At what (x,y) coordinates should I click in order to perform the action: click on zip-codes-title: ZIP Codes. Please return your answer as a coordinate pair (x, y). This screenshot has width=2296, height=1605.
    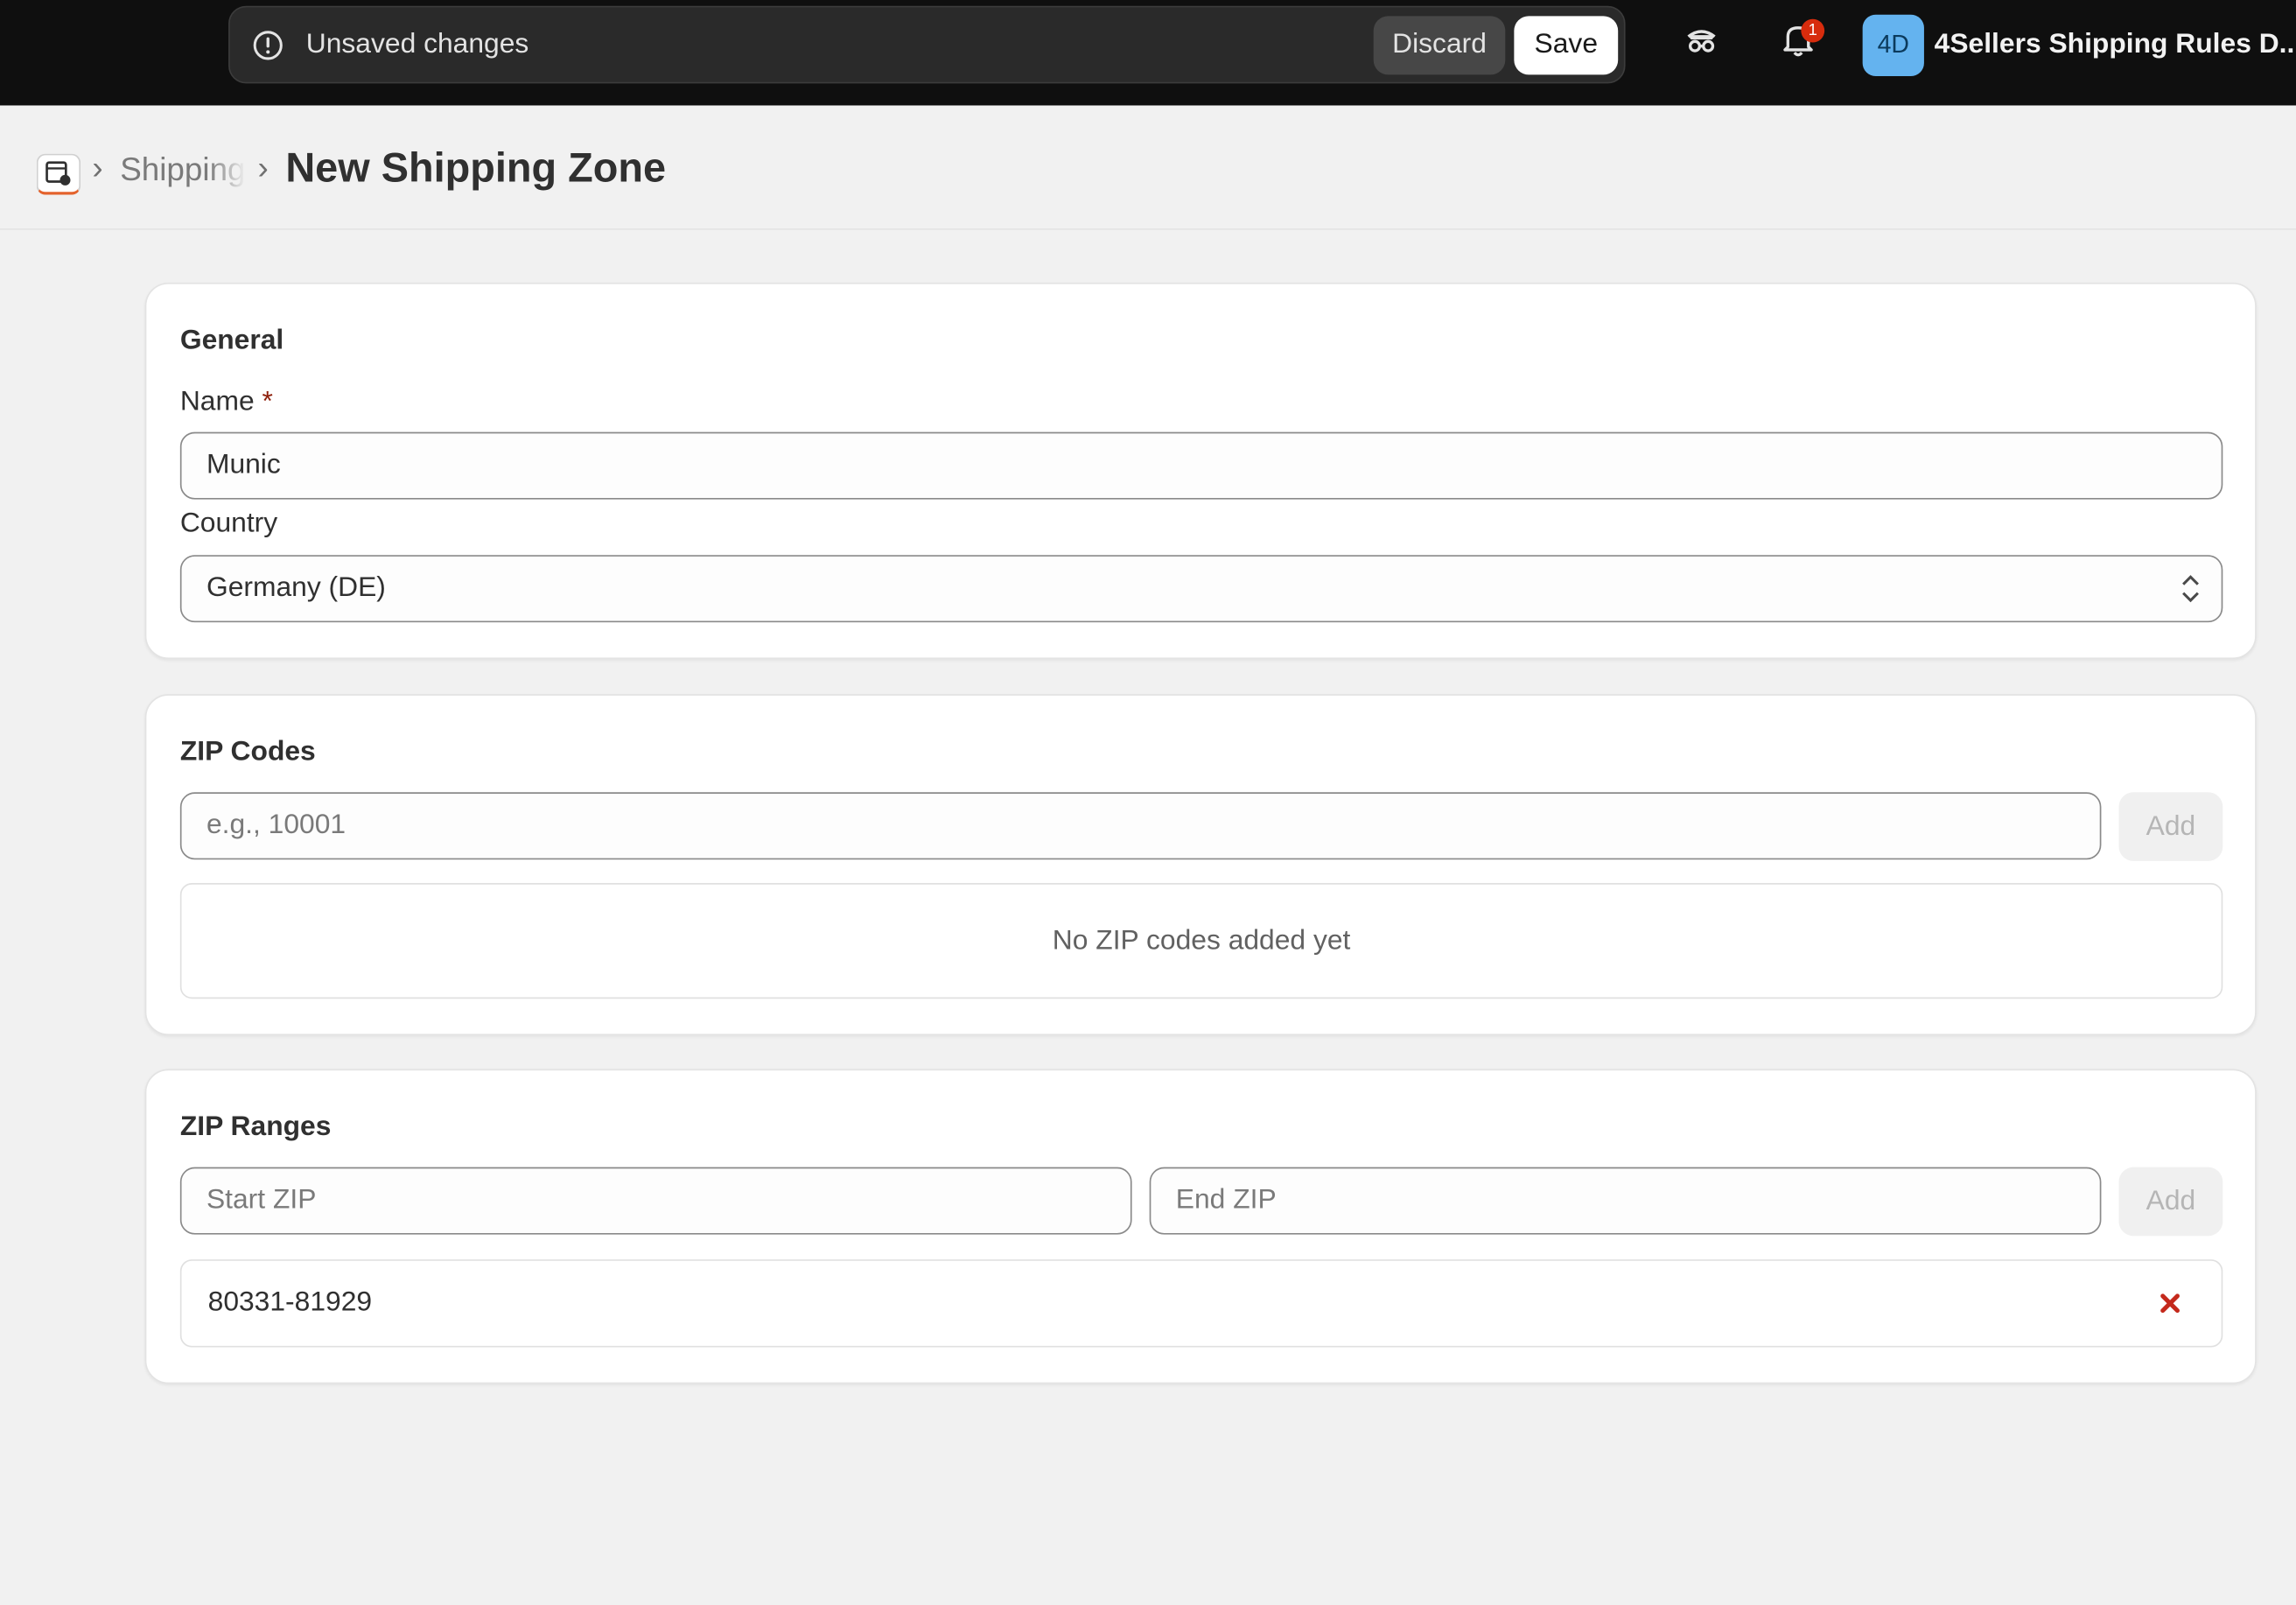
    Looking at the image, I should click on (247, 752).